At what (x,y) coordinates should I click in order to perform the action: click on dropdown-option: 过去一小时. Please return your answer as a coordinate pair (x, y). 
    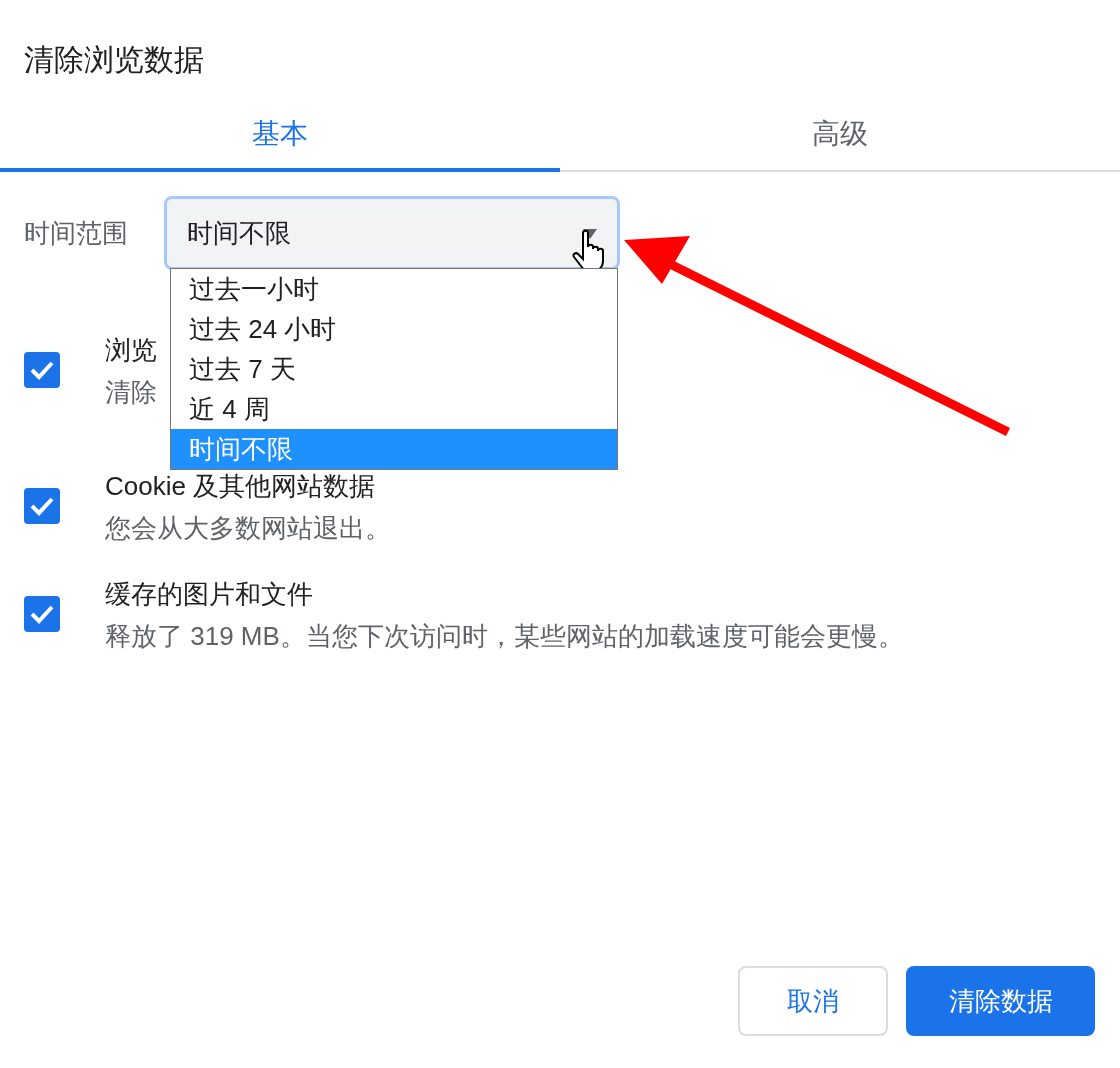
    Looking at the image, I should click on (394, 289).